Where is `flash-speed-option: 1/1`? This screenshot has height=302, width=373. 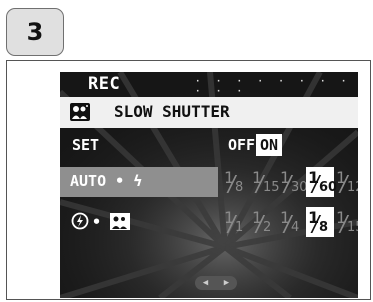 flash-speed-option: 1/1 is located at coordinates (236, 222).